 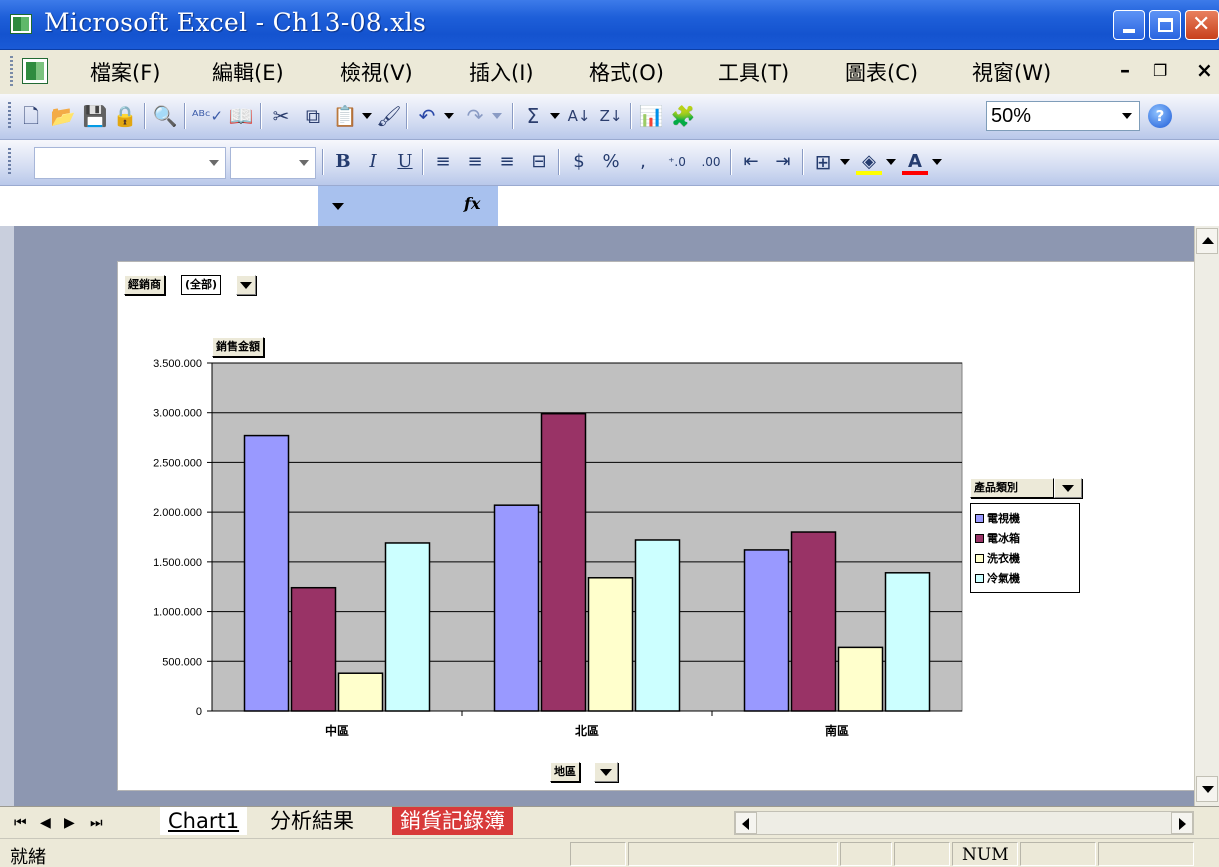 What do you see at coordinates (823, 162) in the screenshot?
I see `borders-icon: ⊞` at bounding box center [823, 162].